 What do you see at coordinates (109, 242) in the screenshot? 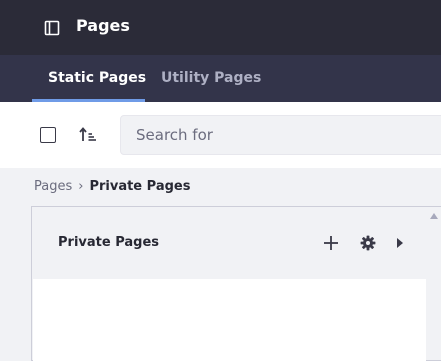
I see `column-title: Private Pages` at bounding box center [109, 242].